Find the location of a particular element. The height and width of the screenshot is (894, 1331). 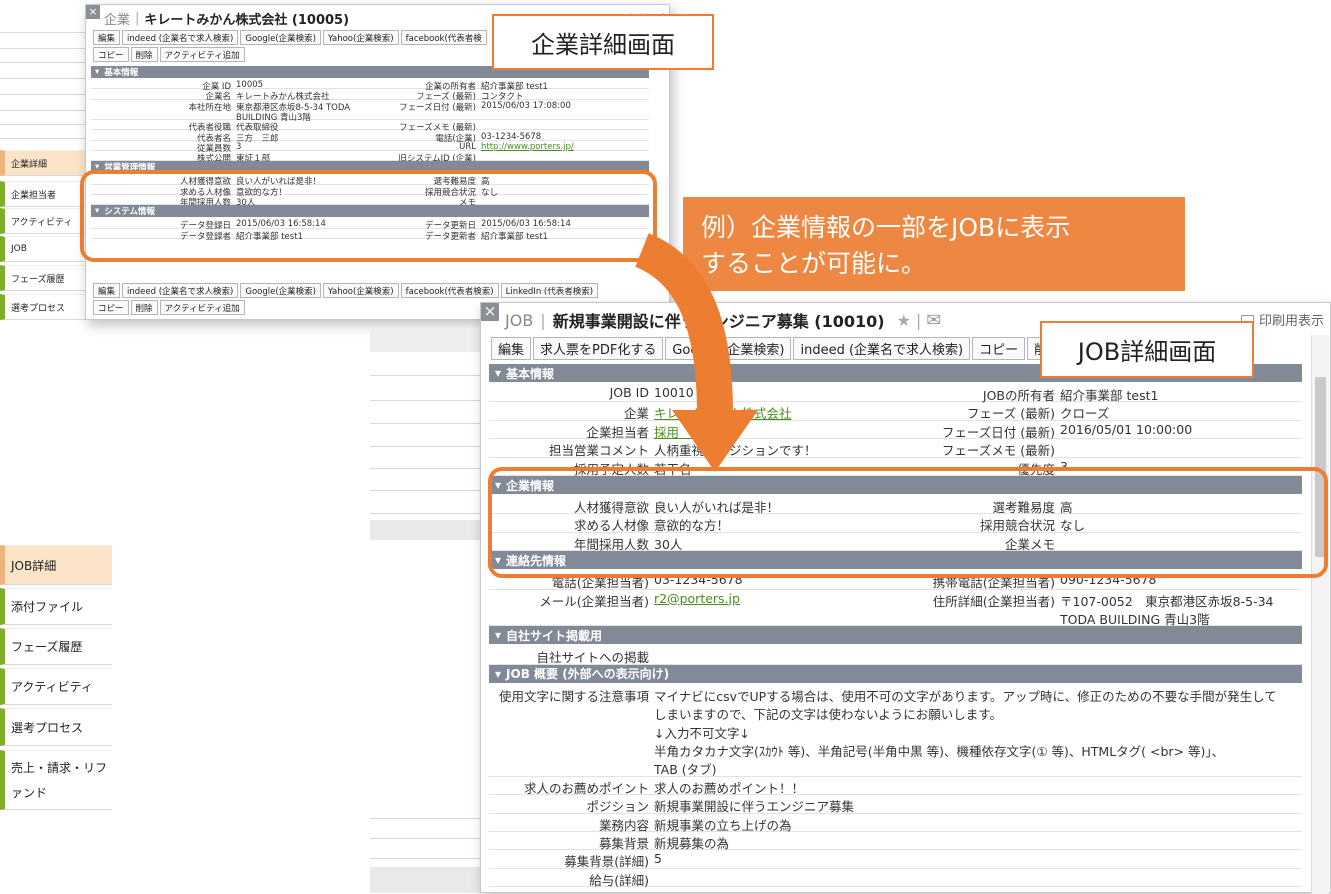

company-screen-callout: 企業詳細画面 is located at coordinates (603, 42).